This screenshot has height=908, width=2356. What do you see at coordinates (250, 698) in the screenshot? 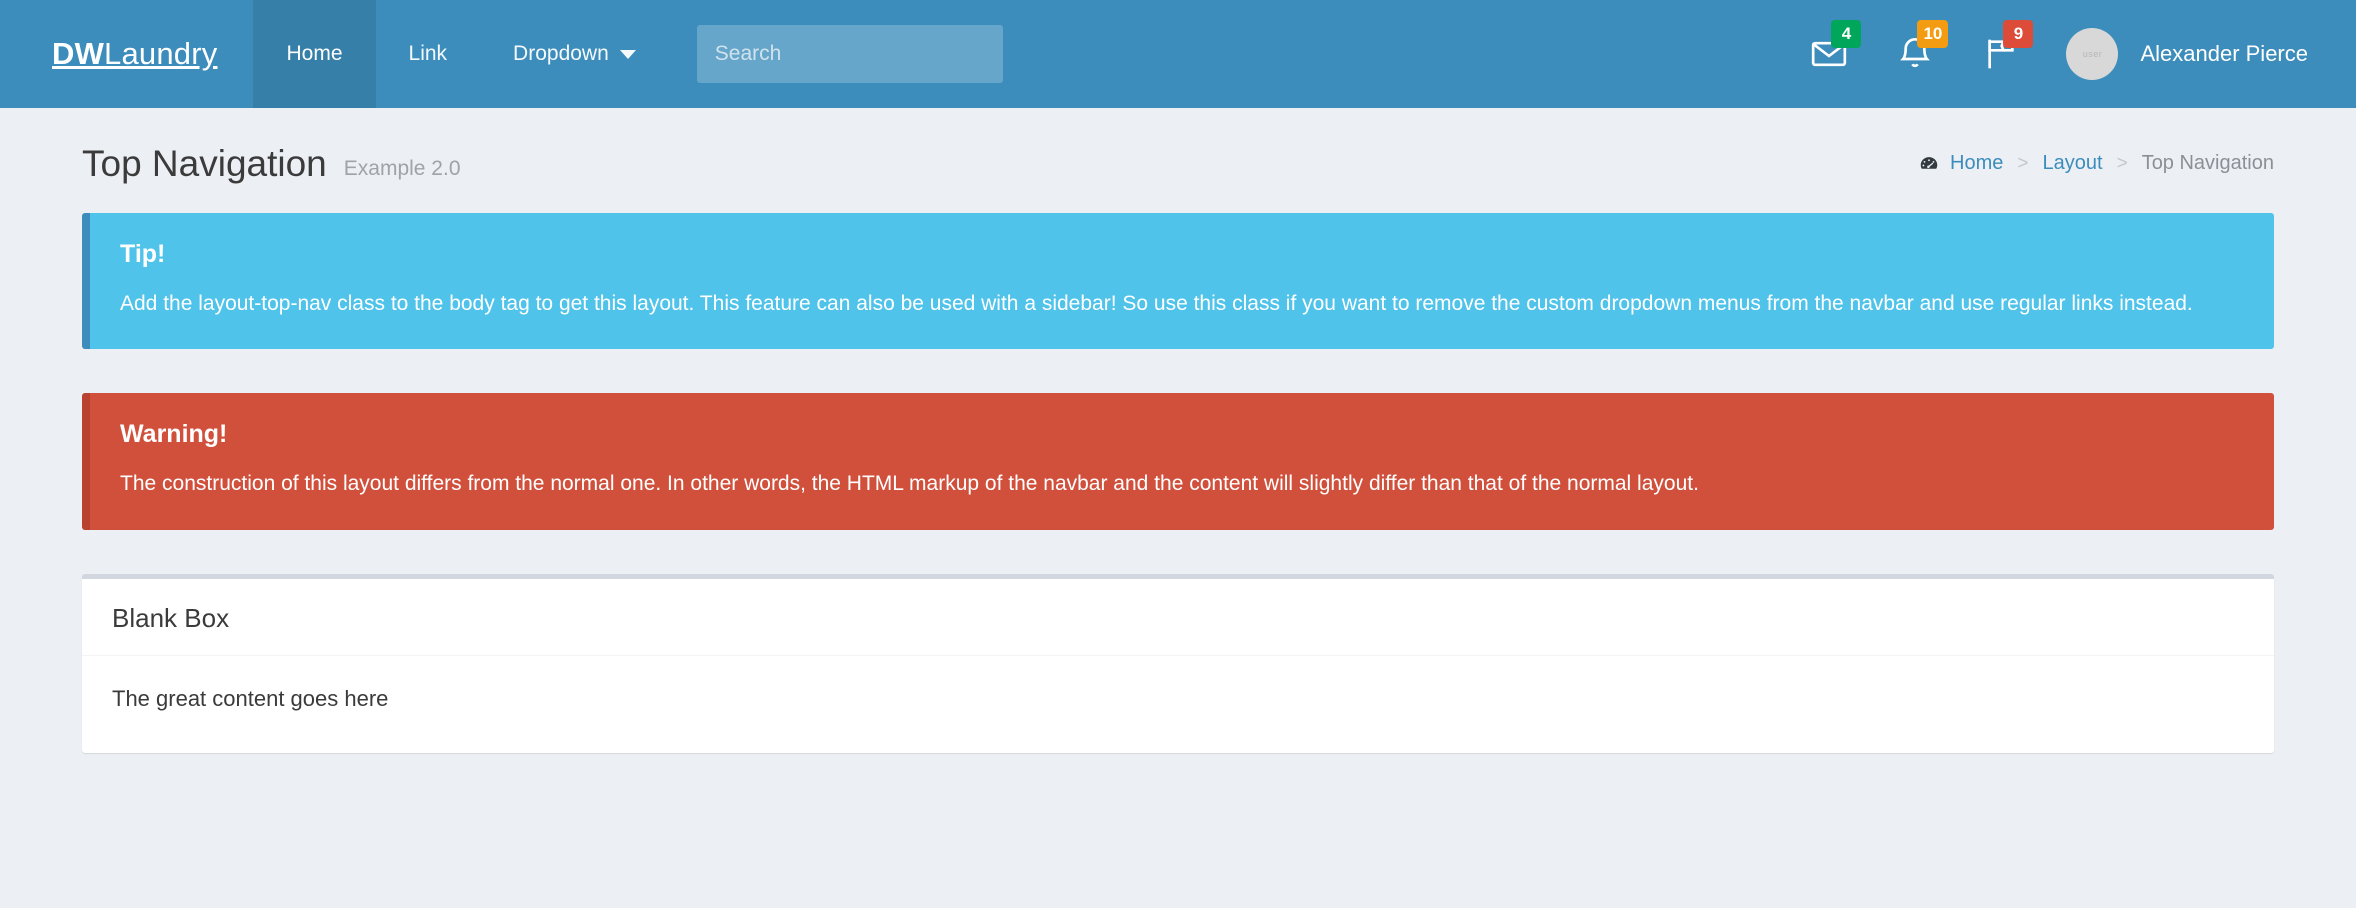
I see `blank-box-body: The great content goes here` at bounding box center [250, 698].